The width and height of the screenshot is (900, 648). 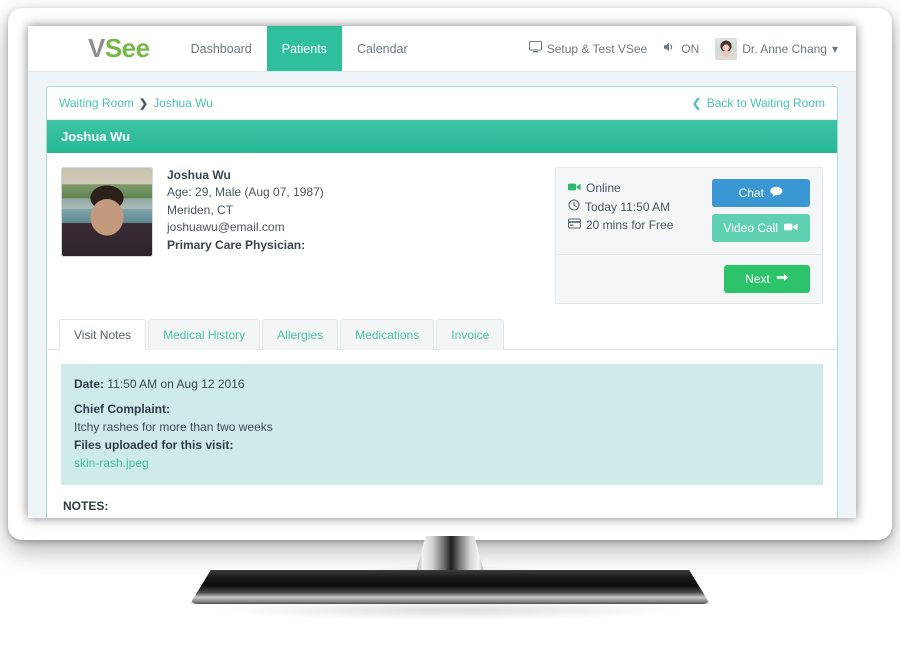 I want to click on chat-bubble-icon, so click(x=776, y=193).